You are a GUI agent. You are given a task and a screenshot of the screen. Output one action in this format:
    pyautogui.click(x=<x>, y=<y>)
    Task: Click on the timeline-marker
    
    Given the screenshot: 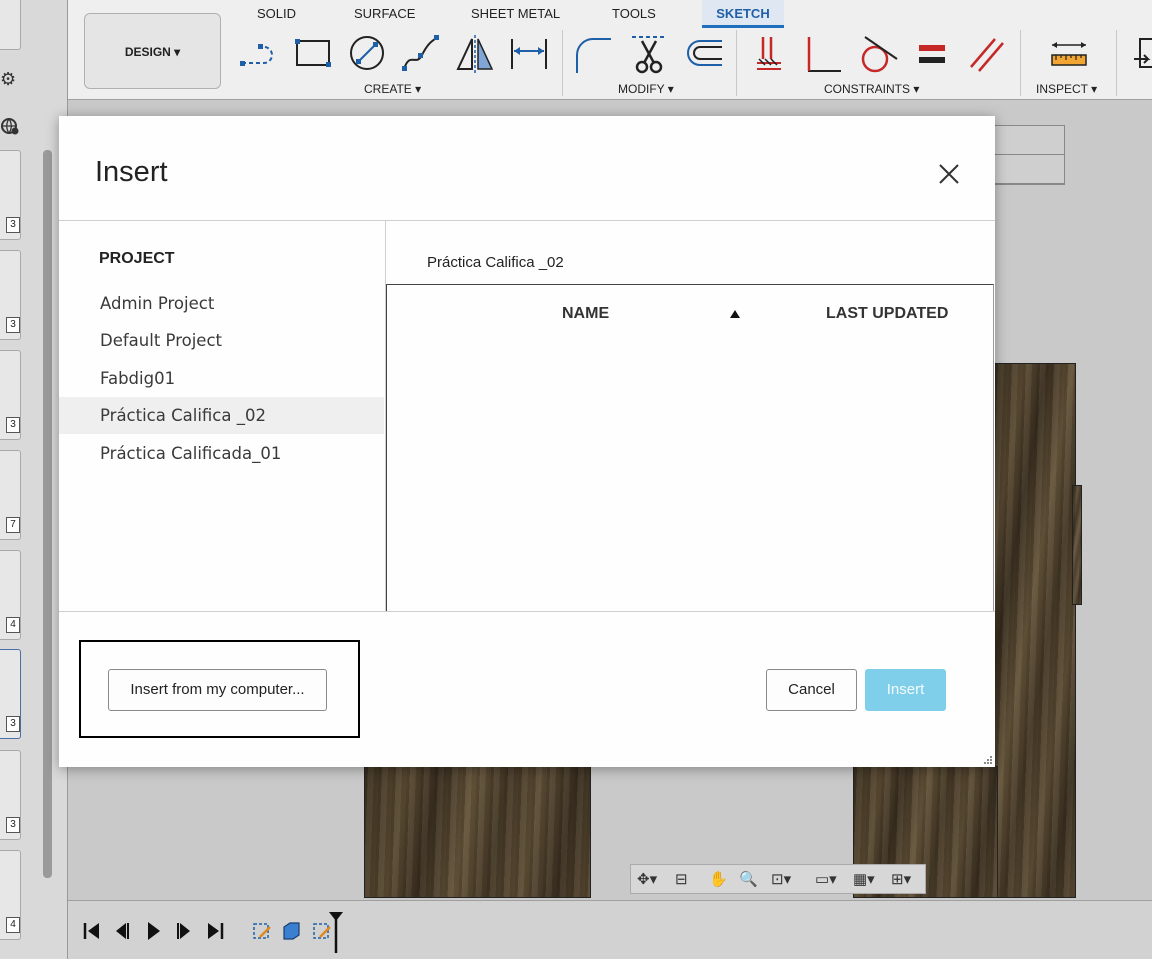 What is the action you would take?
    pyautogui.click(x=336, y=932)
    